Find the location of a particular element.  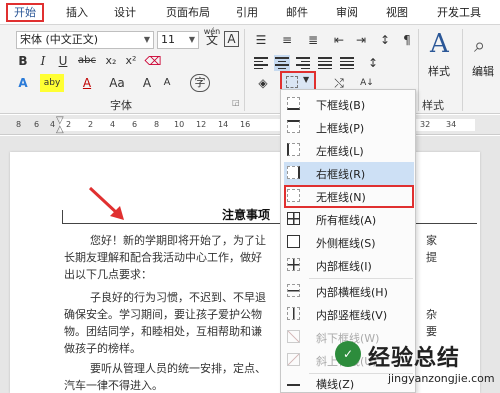

diagonal-up-border-icon is located at coordinates (293, 359).